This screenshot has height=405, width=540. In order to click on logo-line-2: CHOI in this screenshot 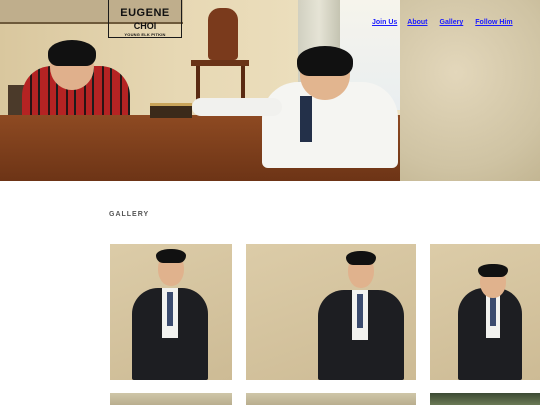, I will do `click(145, 26)`.